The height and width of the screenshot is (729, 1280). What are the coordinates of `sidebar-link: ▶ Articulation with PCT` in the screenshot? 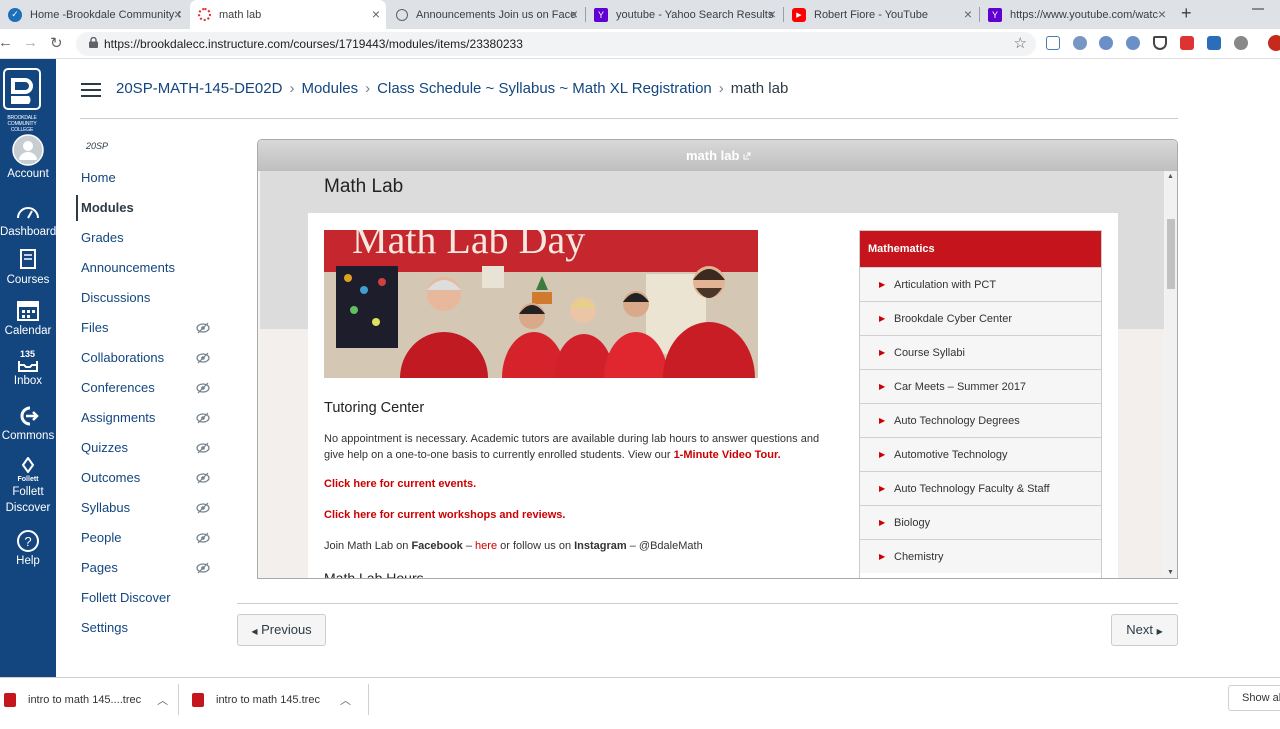 It's located at (980, 284).